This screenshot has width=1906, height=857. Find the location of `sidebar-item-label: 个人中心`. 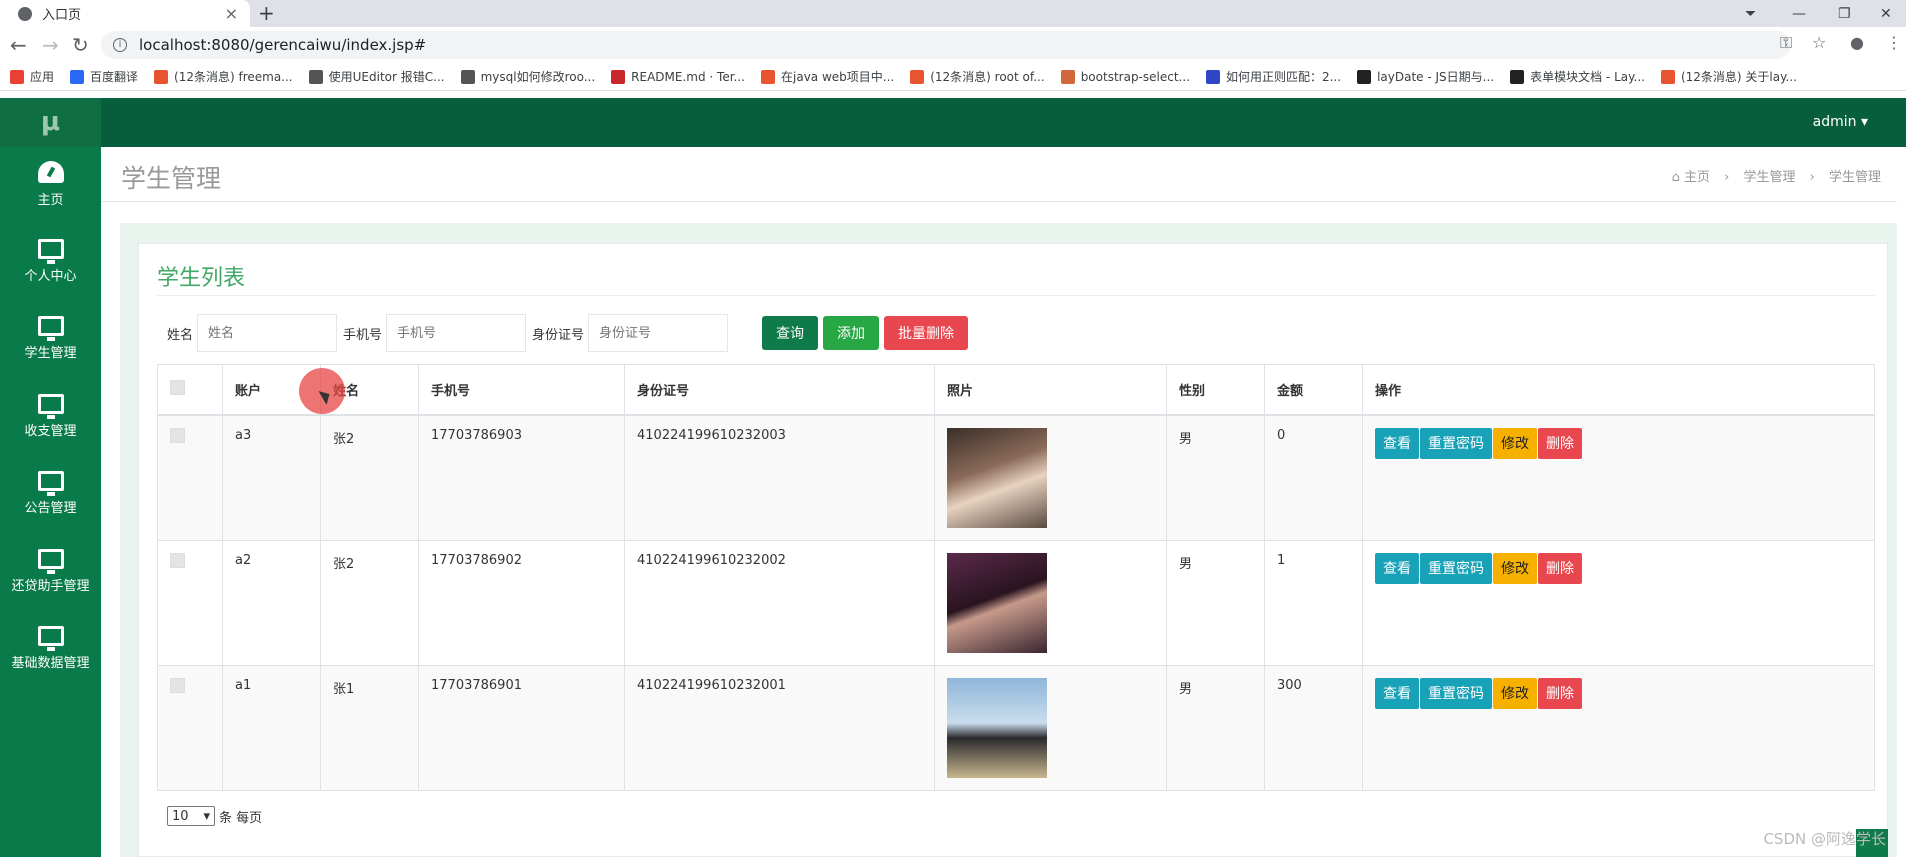

sidebar-item-label: 个人中心 is located at coordinates (50, 276).